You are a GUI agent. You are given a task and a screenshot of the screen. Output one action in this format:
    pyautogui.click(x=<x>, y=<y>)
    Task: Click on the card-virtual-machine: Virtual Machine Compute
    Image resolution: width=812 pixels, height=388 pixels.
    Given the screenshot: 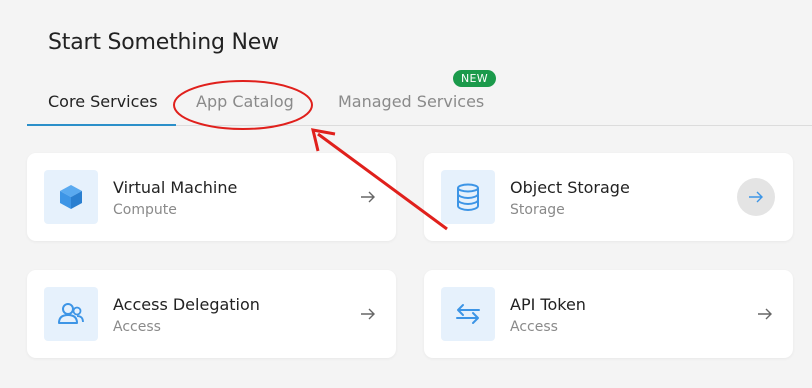 What is the action you would take?
    pyautogui.click(x=211, y=197)
    